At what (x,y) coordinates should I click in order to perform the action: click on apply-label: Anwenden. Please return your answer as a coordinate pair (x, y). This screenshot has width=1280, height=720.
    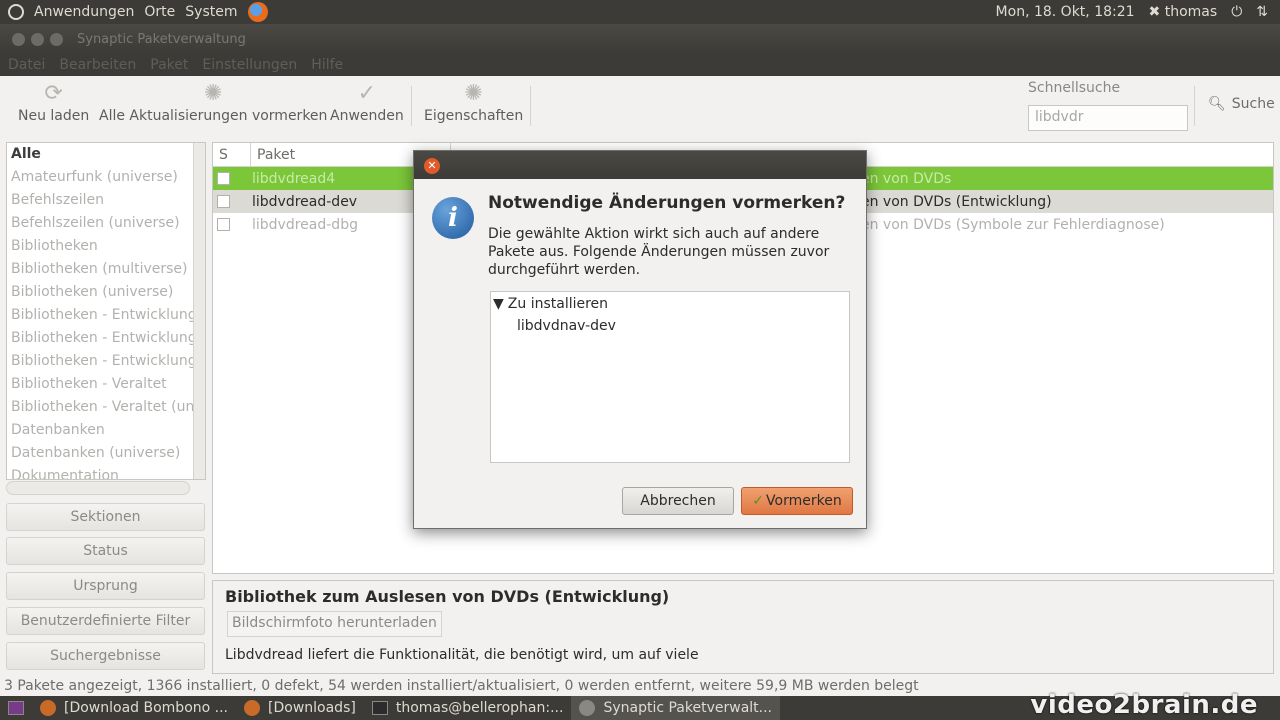
    Looking at the image, I should click on (367, 116).